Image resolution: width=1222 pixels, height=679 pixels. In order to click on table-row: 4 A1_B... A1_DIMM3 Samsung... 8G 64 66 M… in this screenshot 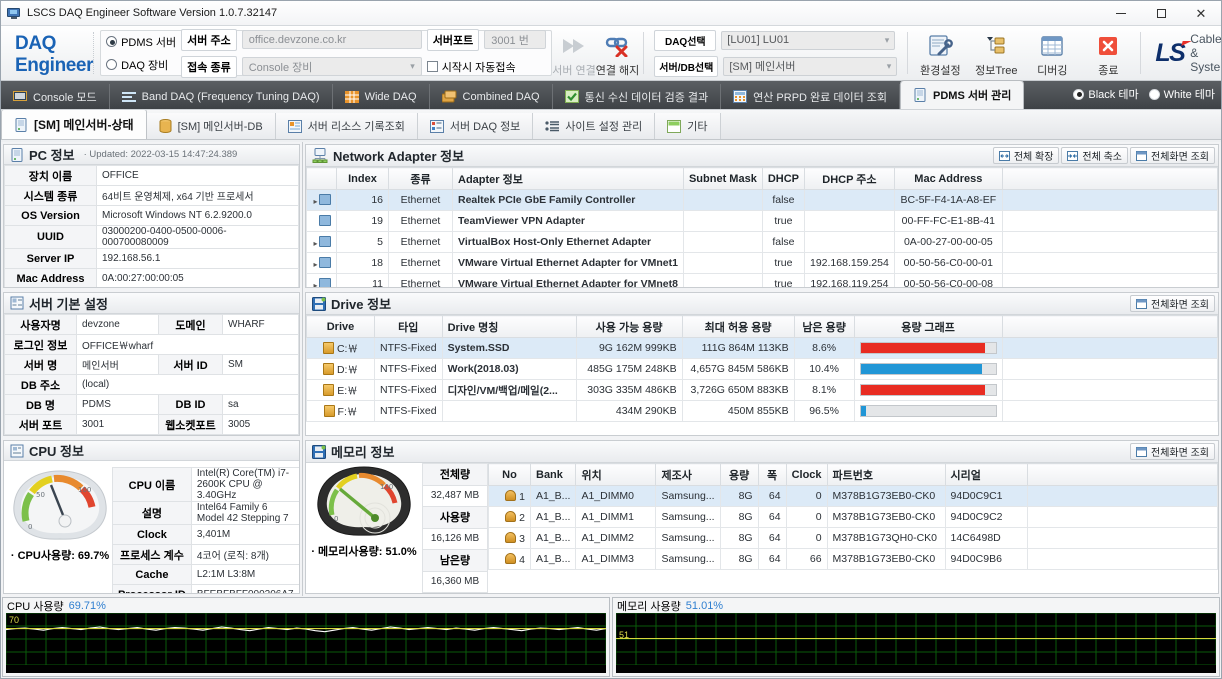, I will do `click(853, 559)`.